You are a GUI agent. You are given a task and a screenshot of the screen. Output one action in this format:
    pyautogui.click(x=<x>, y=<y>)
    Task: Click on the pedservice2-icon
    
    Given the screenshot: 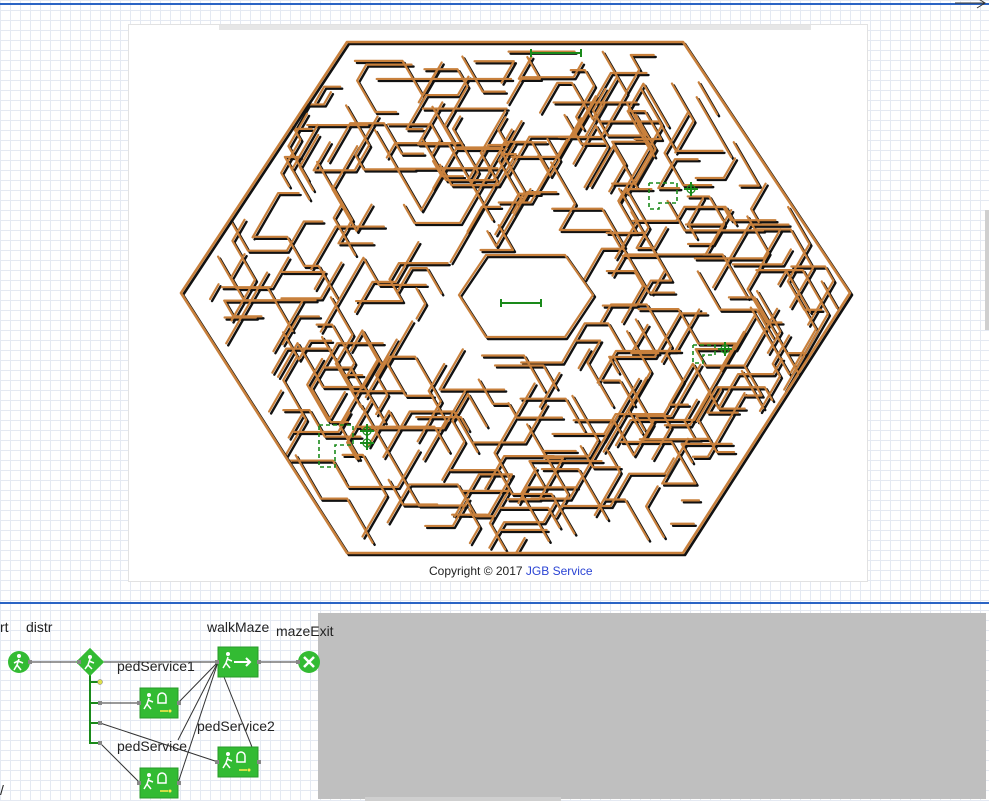 What is the action you would take?
    pyautogui.click(x=238, y=762)
    